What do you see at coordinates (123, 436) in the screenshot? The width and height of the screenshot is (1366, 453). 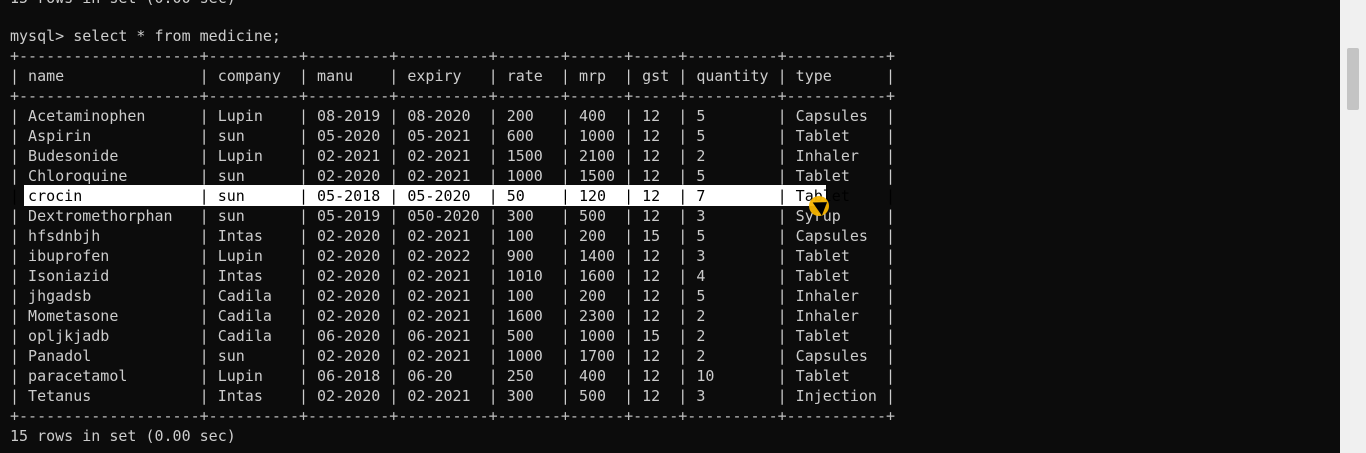 I see `rows-in-set-line: 15 rows in set (0.00 sec)` at bounding box center [123, 436].